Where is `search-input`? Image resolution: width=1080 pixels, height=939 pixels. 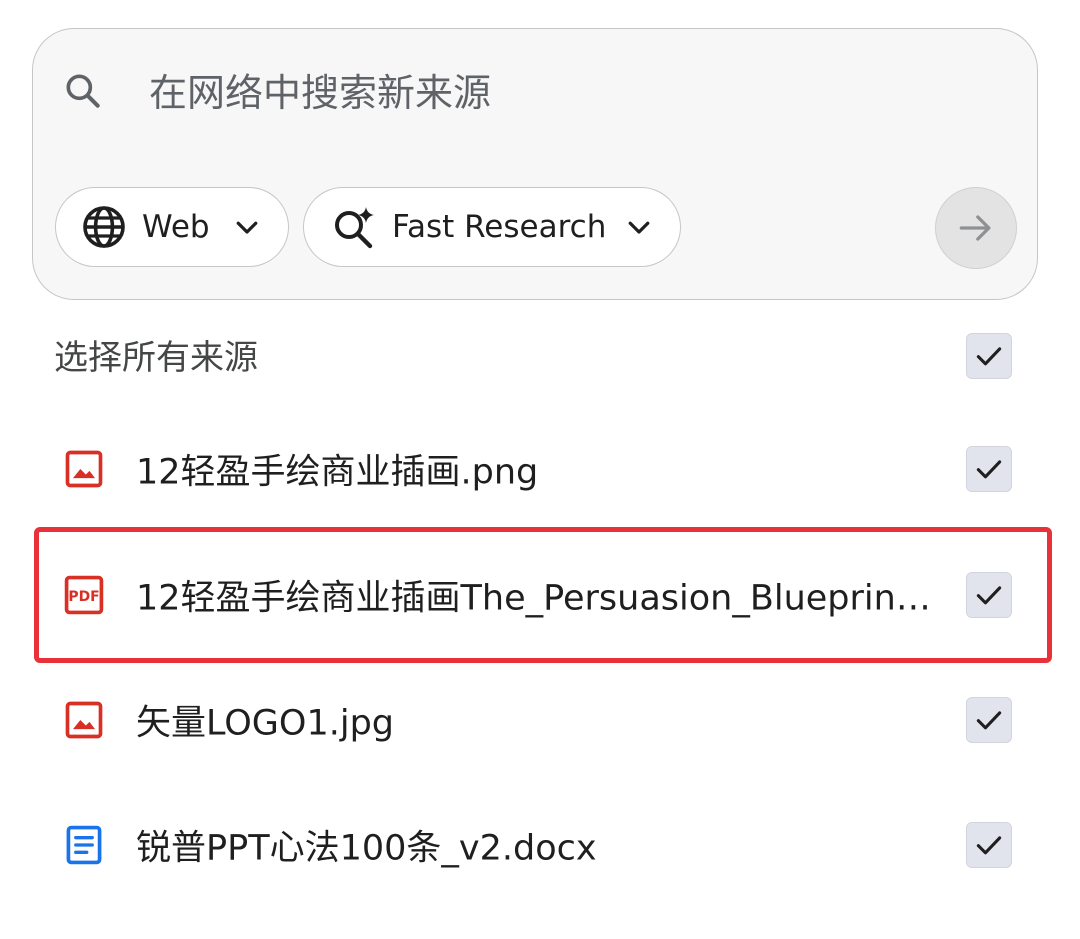
search-input is located at coordinates (559, 93).